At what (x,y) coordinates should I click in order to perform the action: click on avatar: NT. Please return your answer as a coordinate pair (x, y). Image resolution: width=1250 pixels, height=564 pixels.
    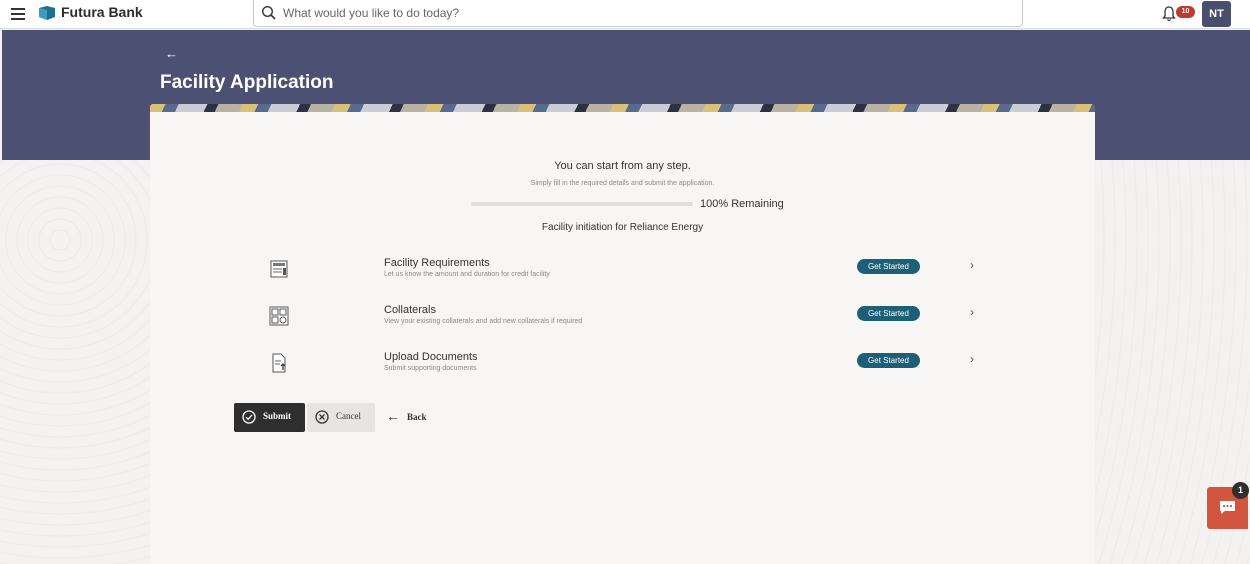
    Looking at the image, I should click on (1216, 14).